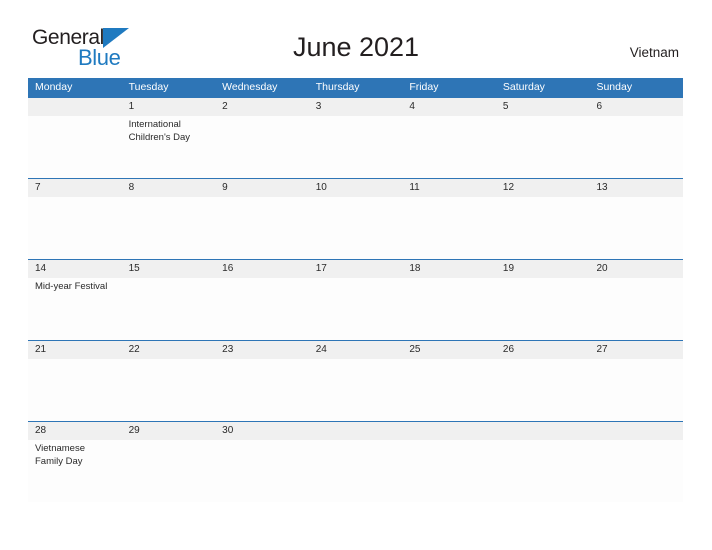 This screenshot has width=712, height=550. I want to click on week-event-band: Vietnamese Family Day, so click(355, 471).